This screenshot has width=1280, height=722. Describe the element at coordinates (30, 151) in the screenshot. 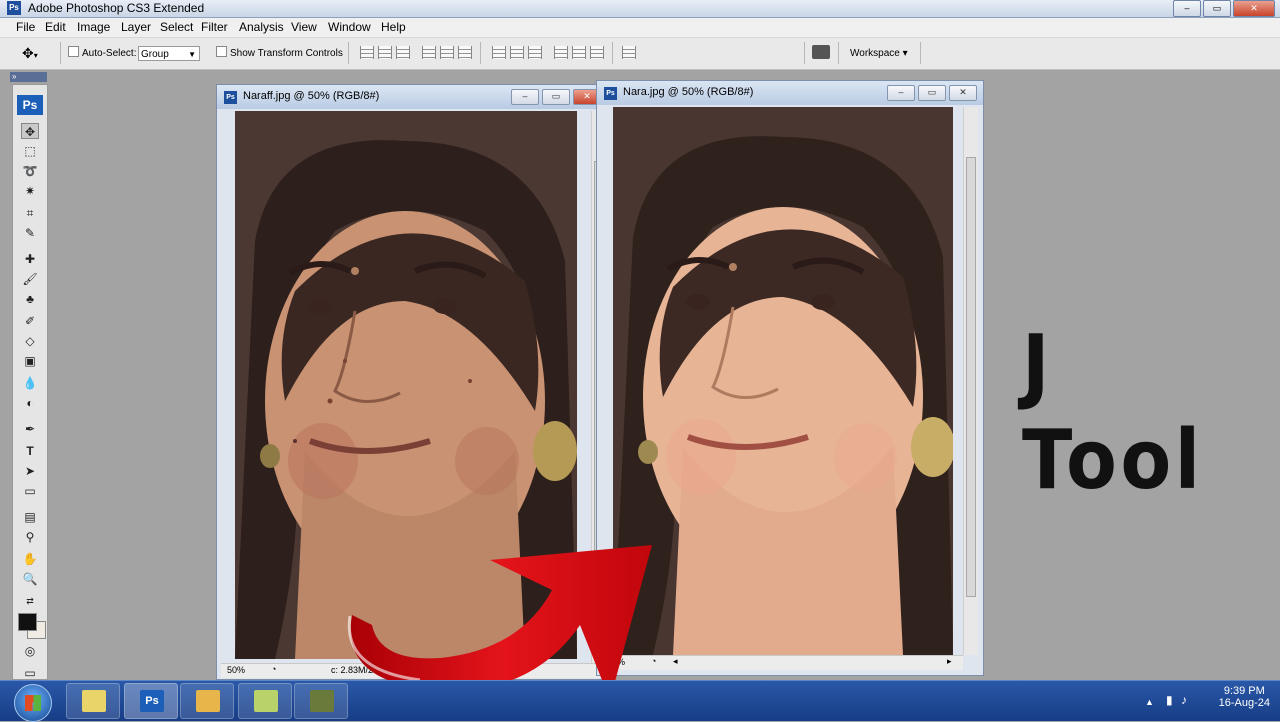

I see `marquee-tool-icon: ⬚` at that location.